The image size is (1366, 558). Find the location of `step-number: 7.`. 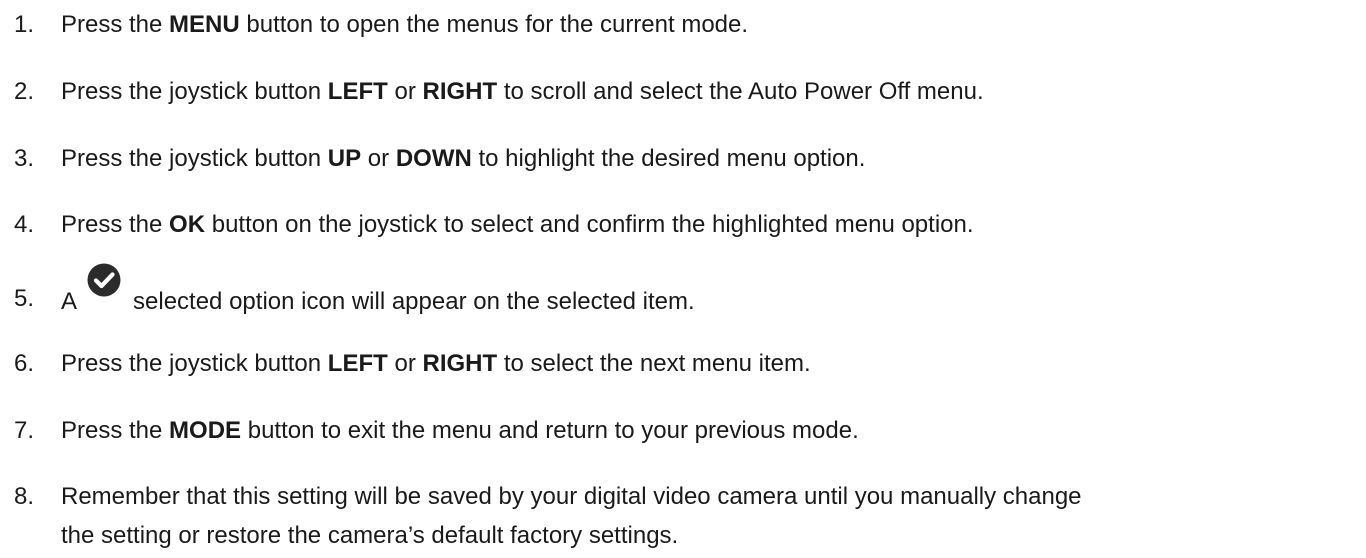

step-number: 7. is located at coordinates (24, 430).